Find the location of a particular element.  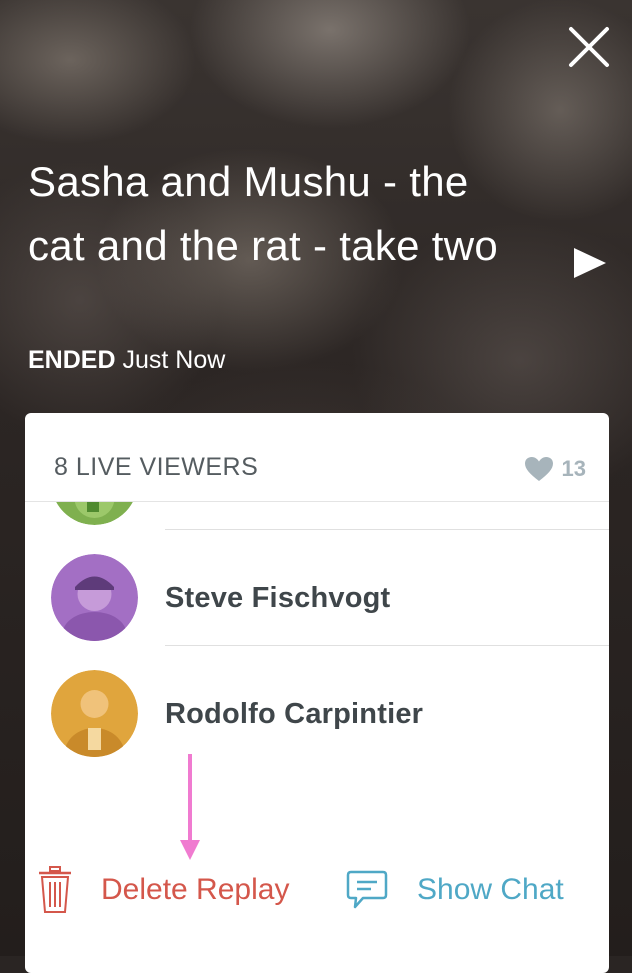

close-icon is located at coordinates (589, 47).